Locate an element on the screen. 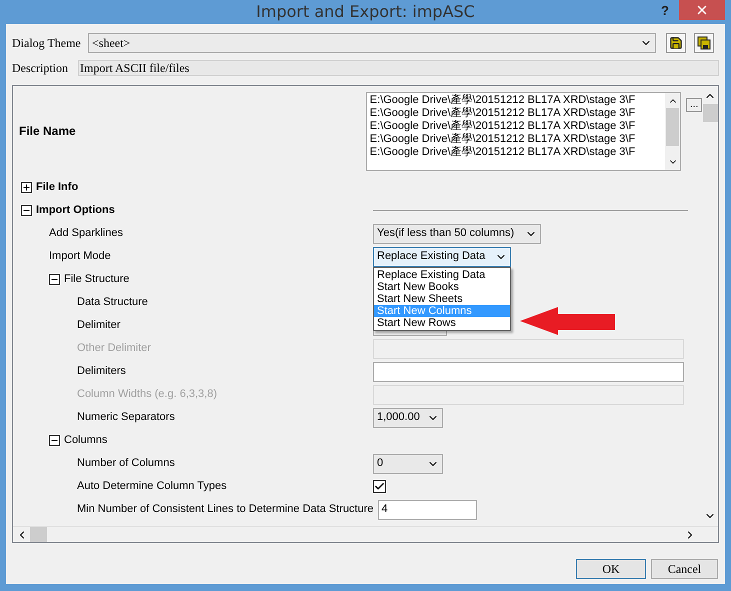  arrow-icon is located at coordinates (567, 321).